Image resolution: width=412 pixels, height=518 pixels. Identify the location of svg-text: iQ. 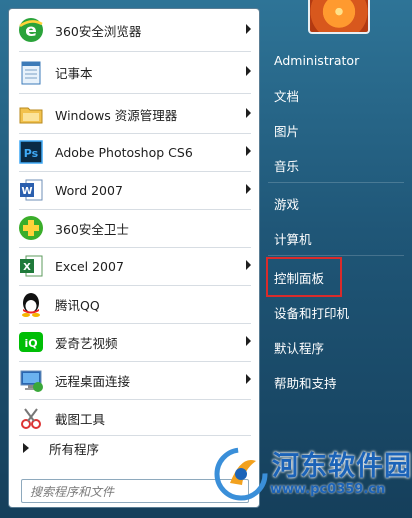
(30, 343).